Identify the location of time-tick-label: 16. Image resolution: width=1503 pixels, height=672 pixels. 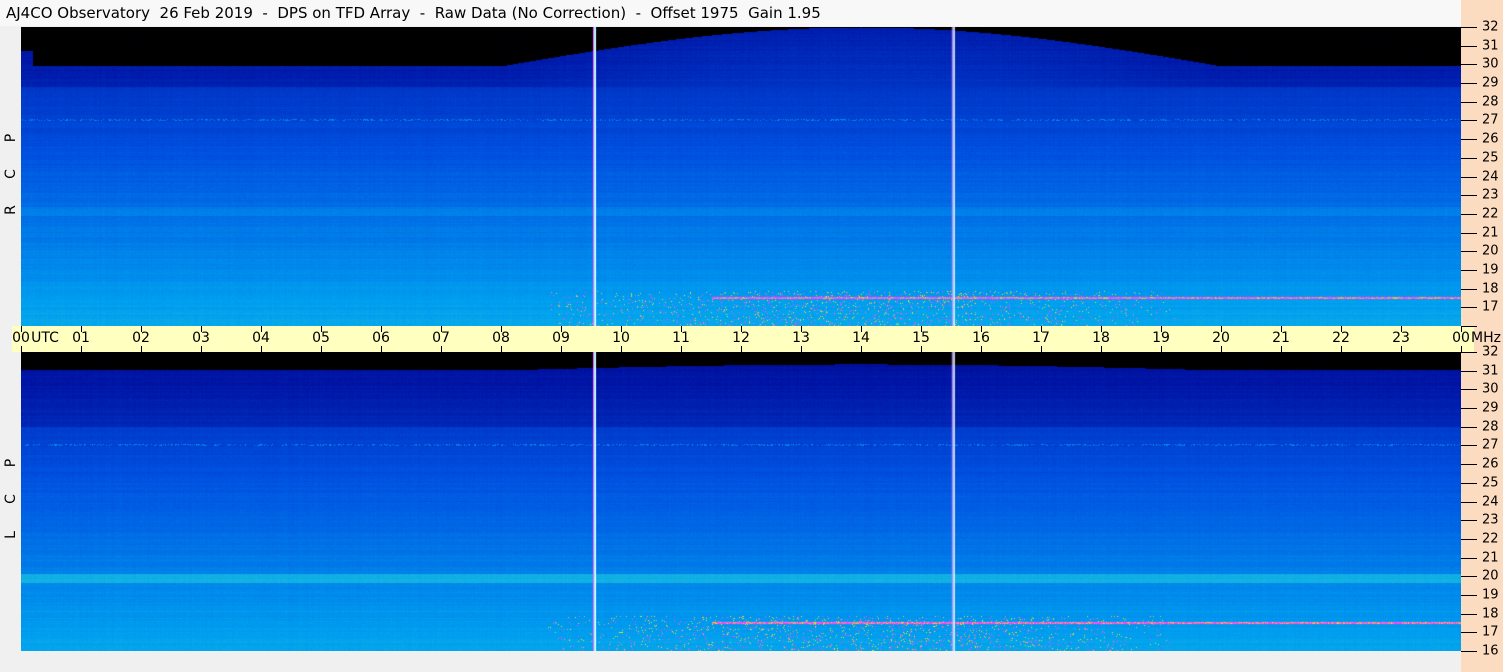
(981, 338).